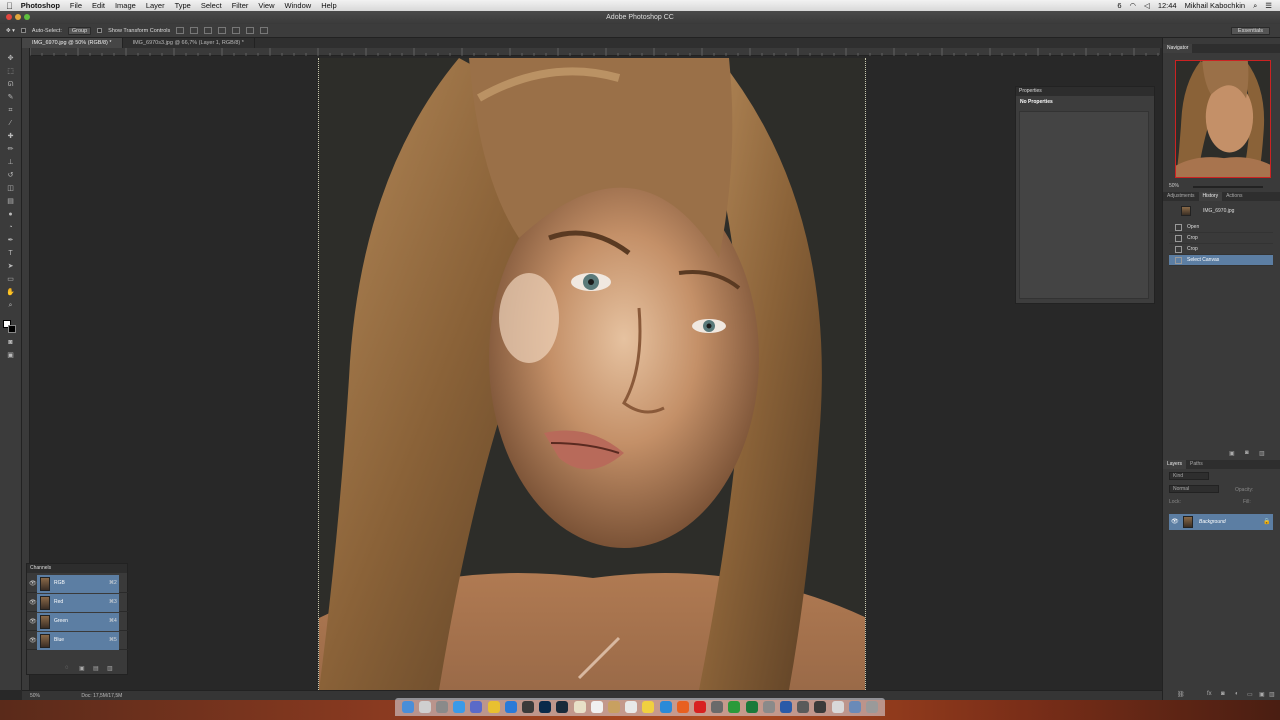  What do you see at coordinates (1223, 694) in the screenshot?
I see `add-mask-icon: ◙` at bounding box center [1223, 694].